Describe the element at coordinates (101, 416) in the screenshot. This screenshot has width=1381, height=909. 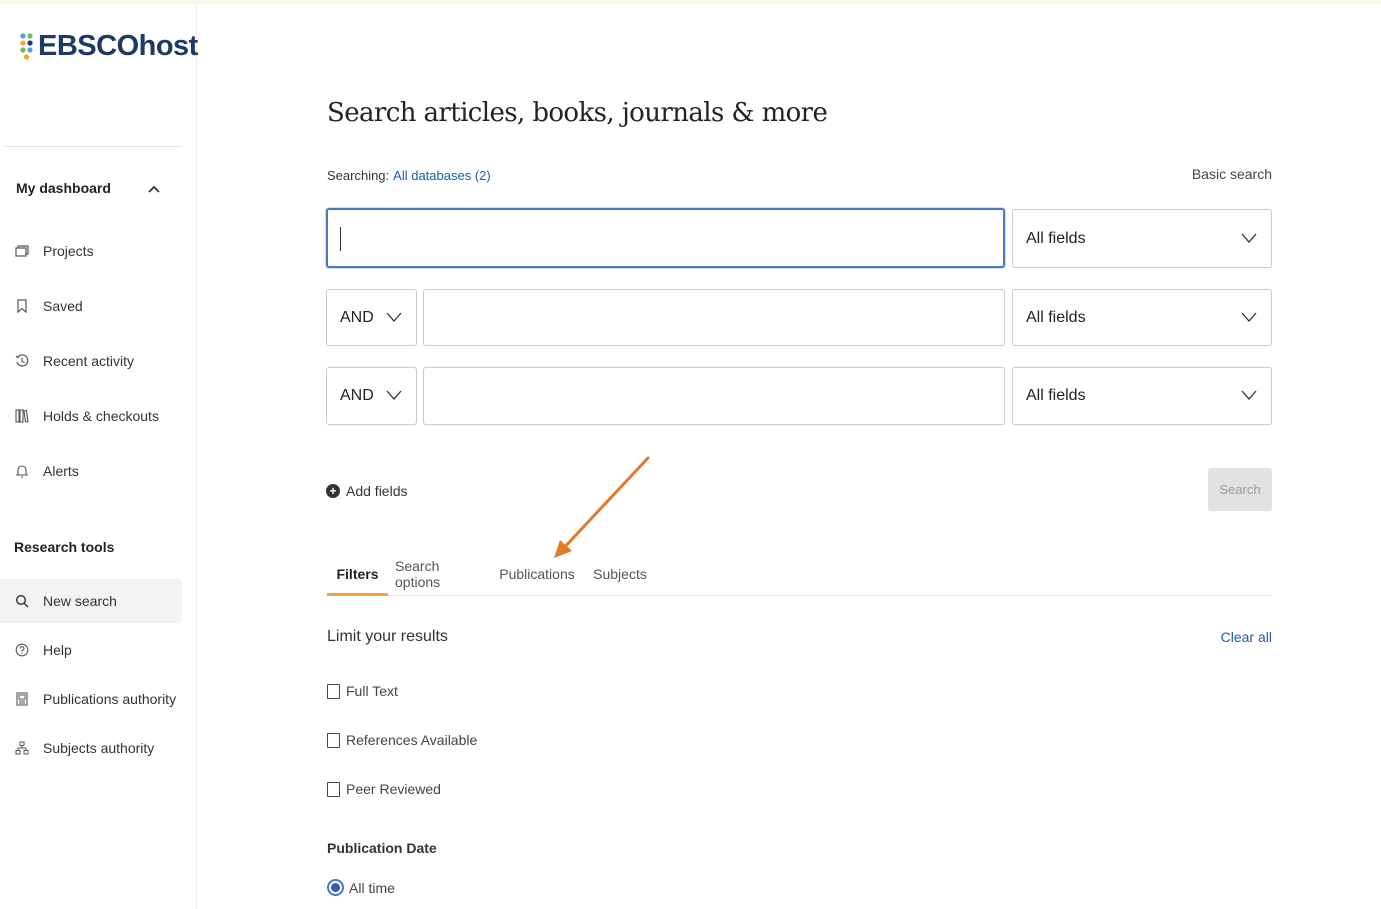
I see `sidebar-item-label: Holds & checkouts` at that location.